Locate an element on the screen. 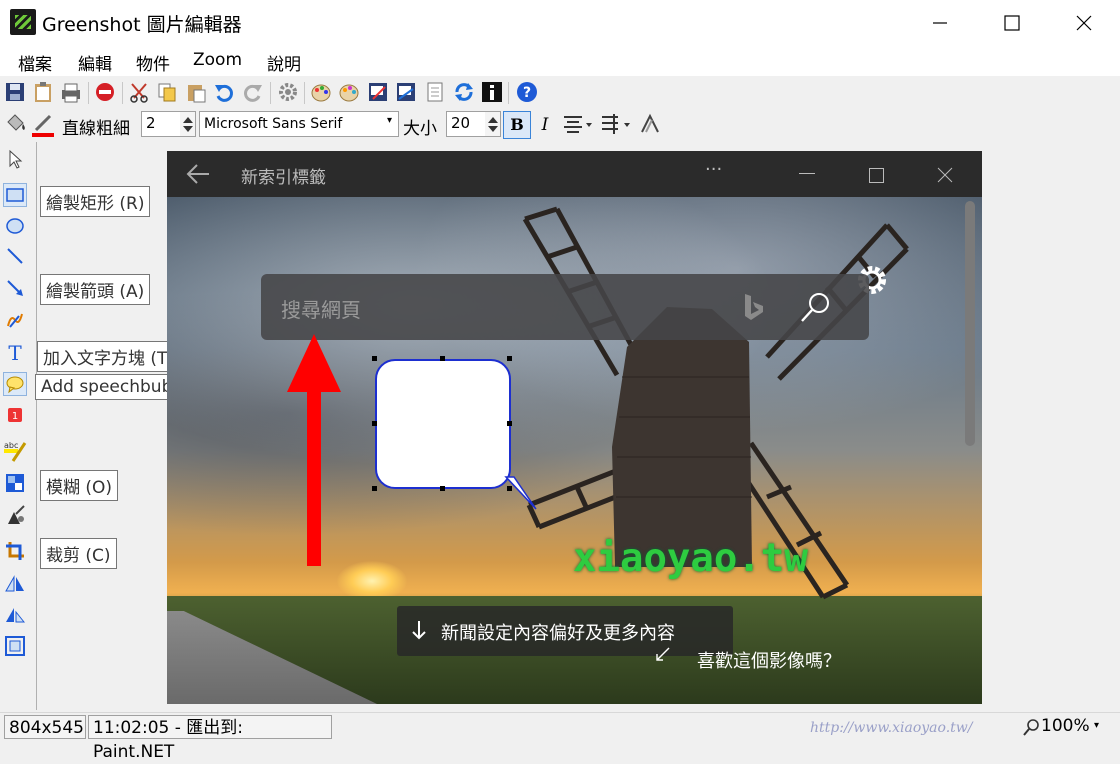  menu-zoom: Zoom is located at coordinates (217, 60).